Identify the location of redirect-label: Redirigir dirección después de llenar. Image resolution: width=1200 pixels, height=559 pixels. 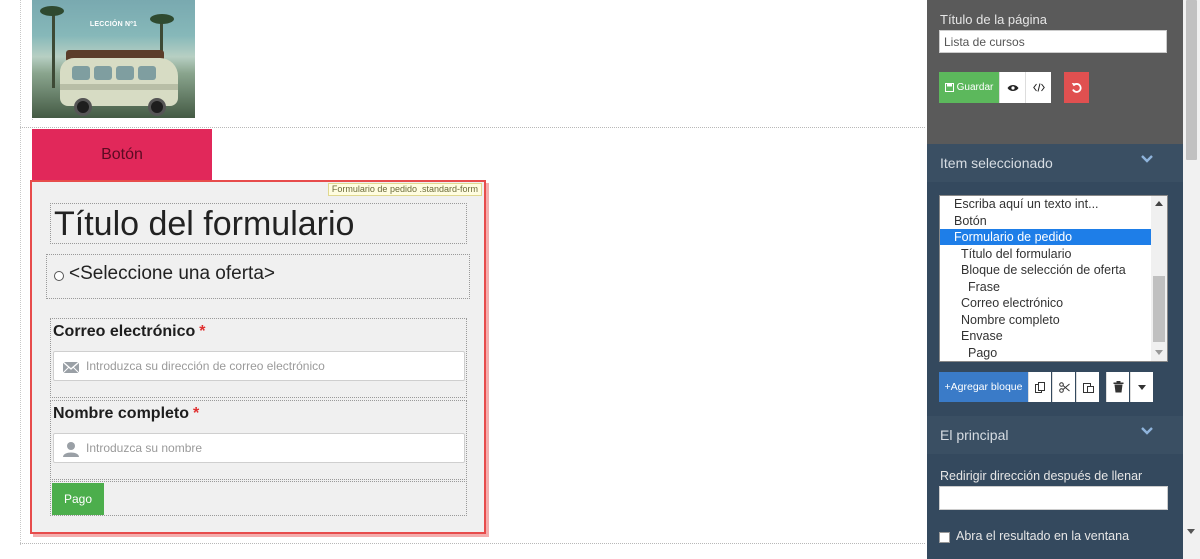
(1041, 476).